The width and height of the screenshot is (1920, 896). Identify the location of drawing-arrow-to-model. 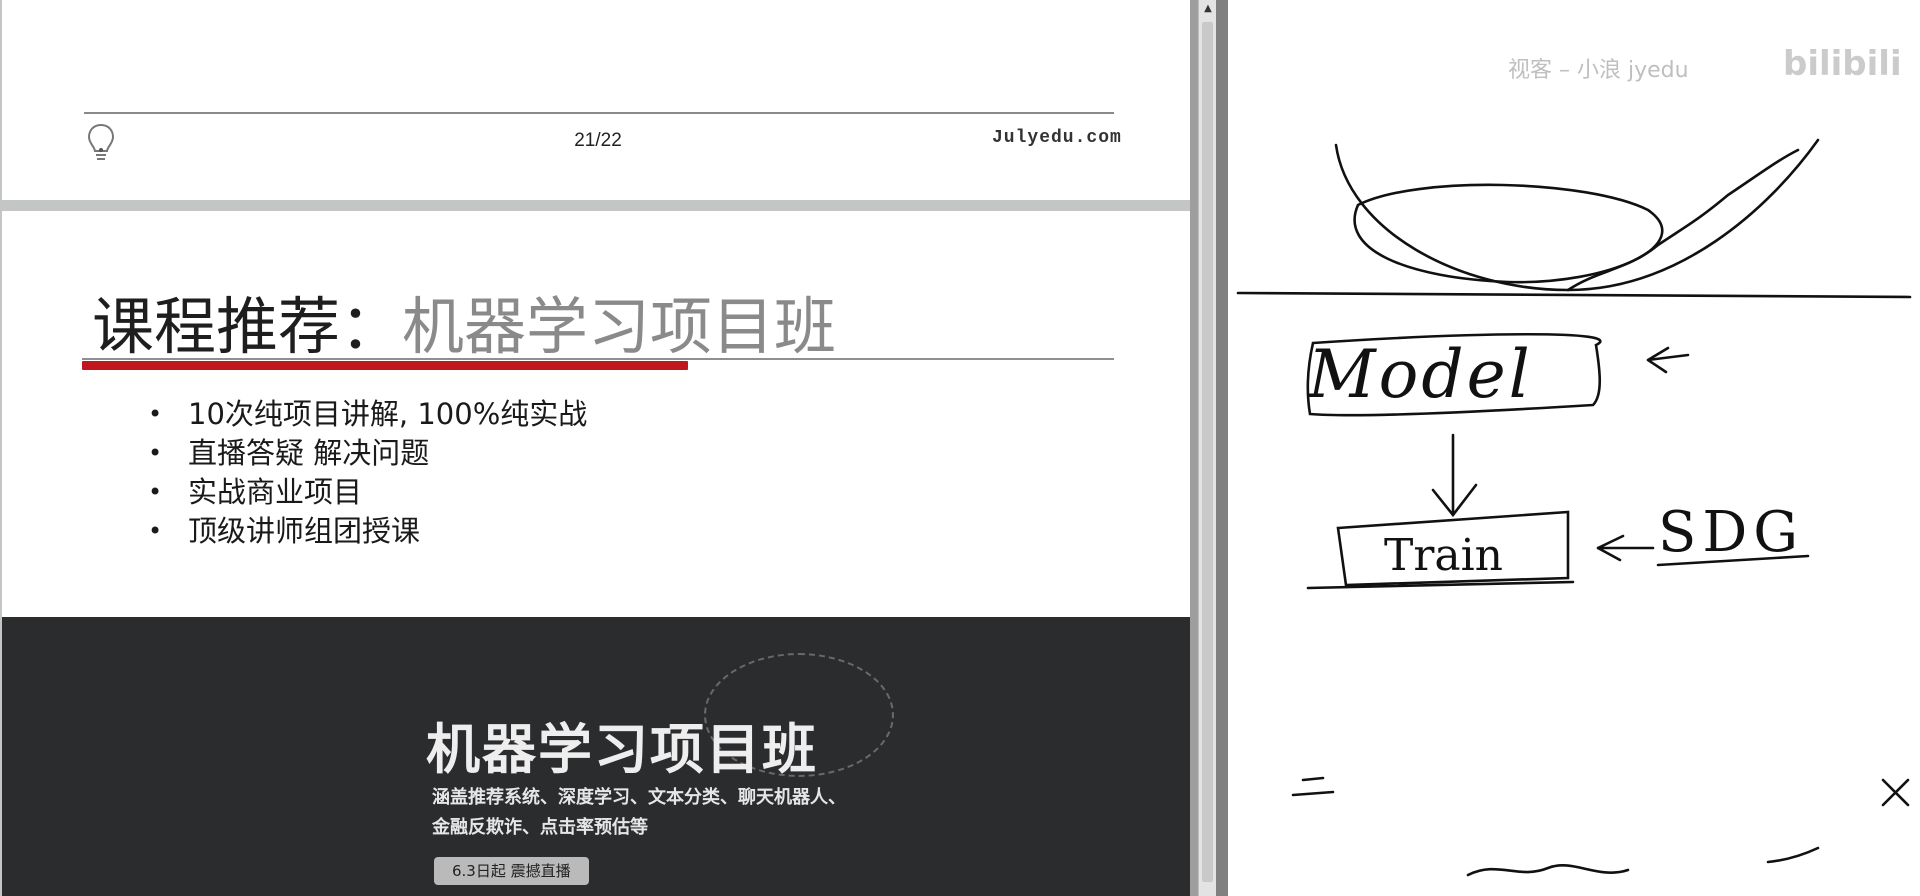
(1668, 360).